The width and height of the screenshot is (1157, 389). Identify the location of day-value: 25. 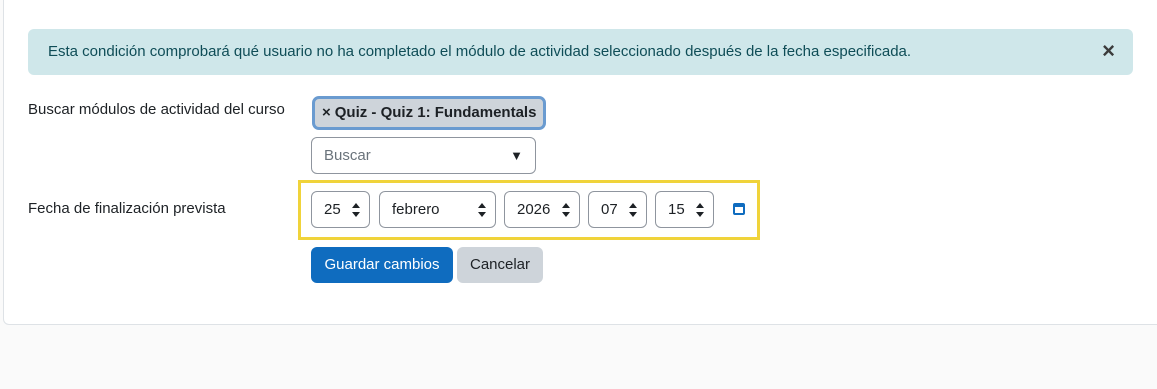
(332, 209).